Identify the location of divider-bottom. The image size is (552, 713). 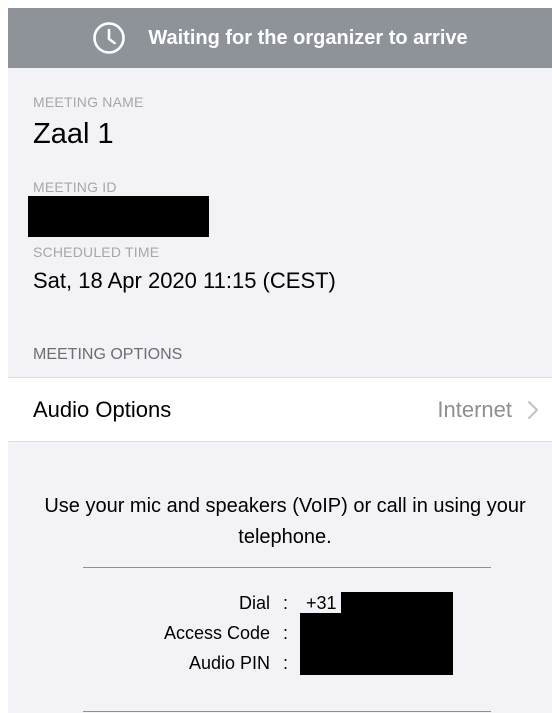
(287, 711).